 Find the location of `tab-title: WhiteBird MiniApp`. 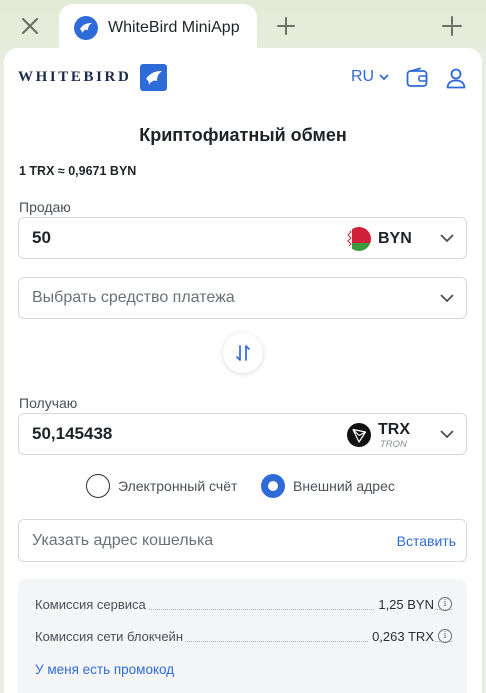

tab-title: WhiteBird MiniApp is located at coordinates (174, 27).